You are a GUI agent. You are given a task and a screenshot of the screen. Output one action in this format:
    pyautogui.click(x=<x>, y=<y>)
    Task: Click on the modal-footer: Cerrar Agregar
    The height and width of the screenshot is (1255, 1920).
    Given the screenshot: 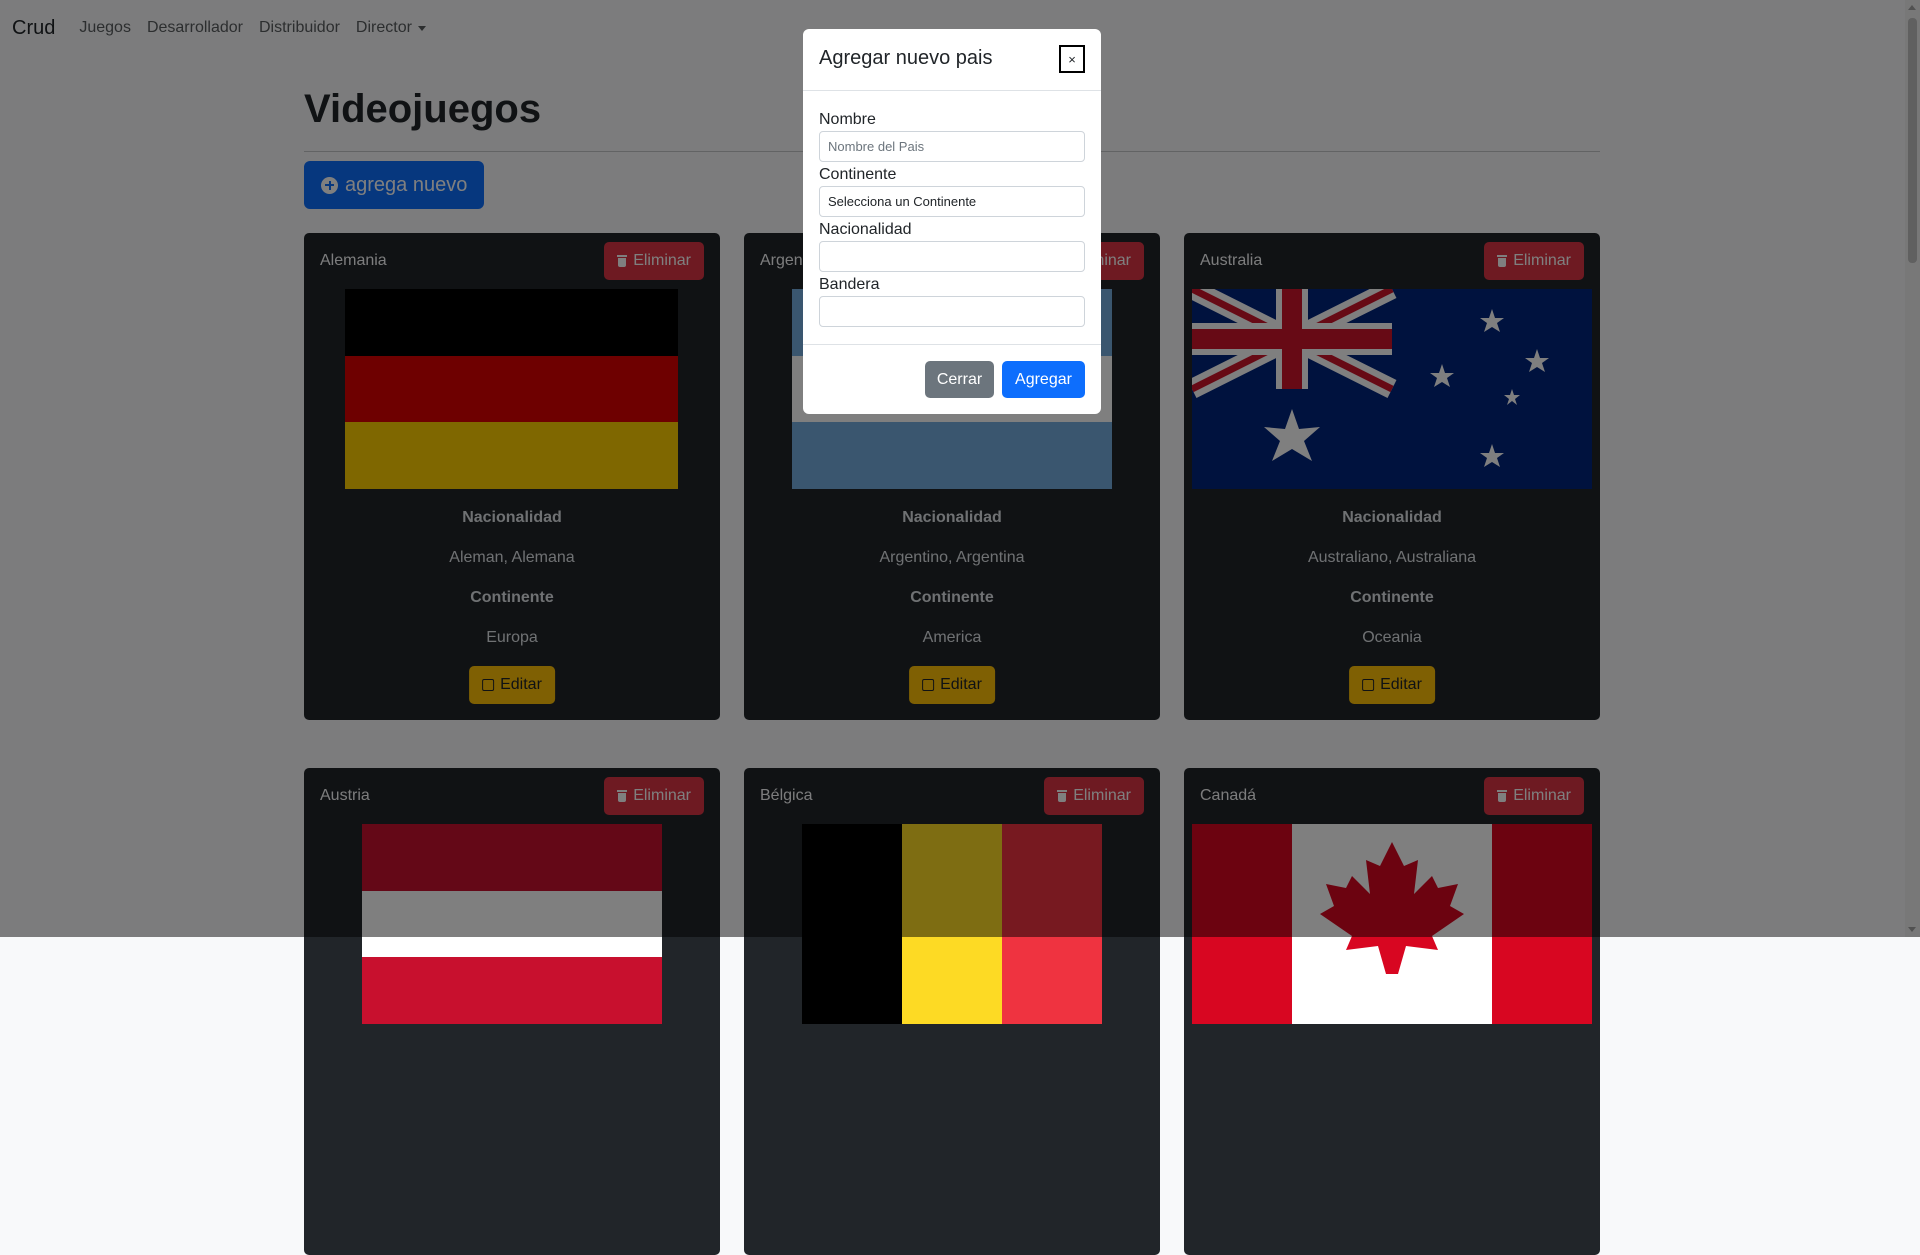 What is the action you would take?
    pyautogui.click(x=952, y=379)
    